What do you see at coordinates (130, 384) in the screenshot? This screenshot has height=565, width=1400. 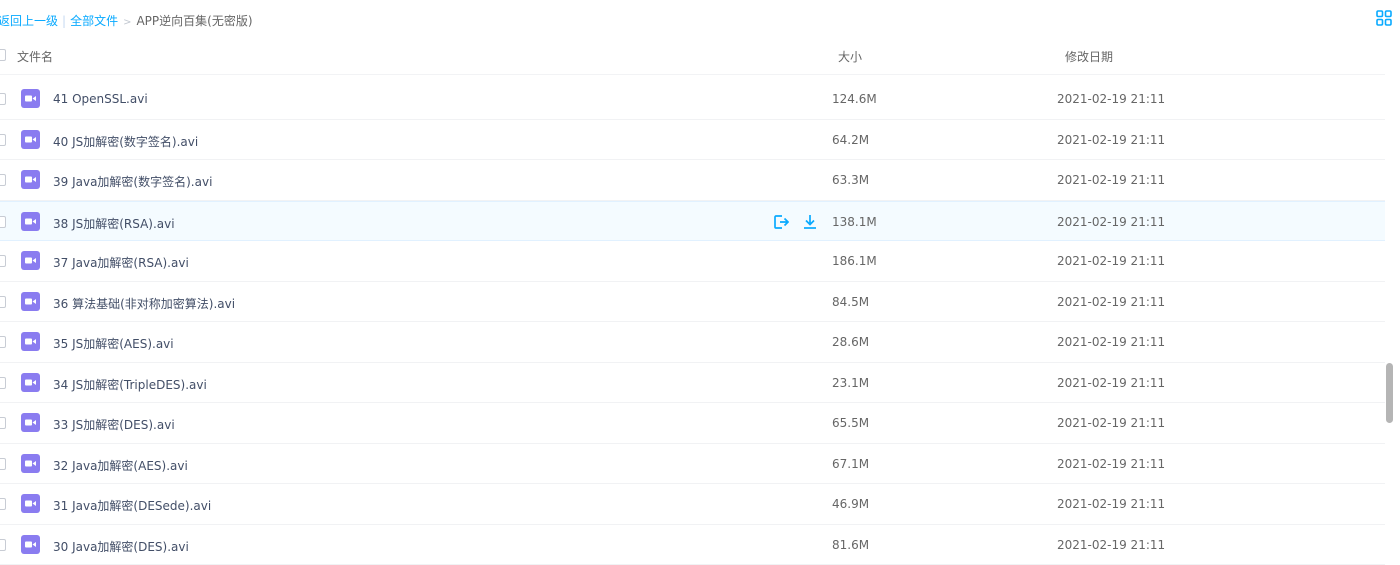 I see `file-name: 34 JS加解密(TripleDES).avi` at bounding box center [130, 384].